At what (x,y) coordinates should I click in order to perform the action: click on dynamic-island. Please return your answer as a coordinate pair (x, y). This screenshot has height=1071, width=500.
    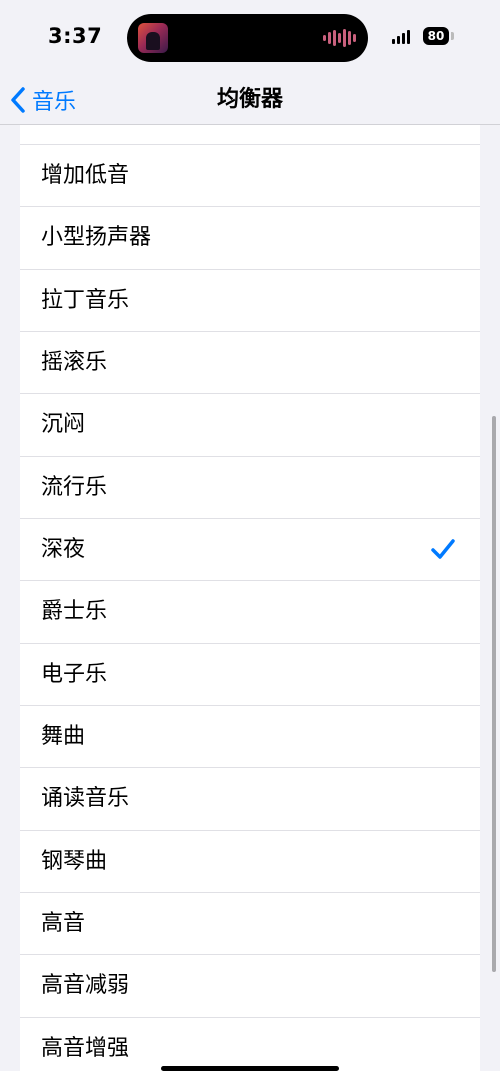
    Looking at the image, I should click on (247, 38).